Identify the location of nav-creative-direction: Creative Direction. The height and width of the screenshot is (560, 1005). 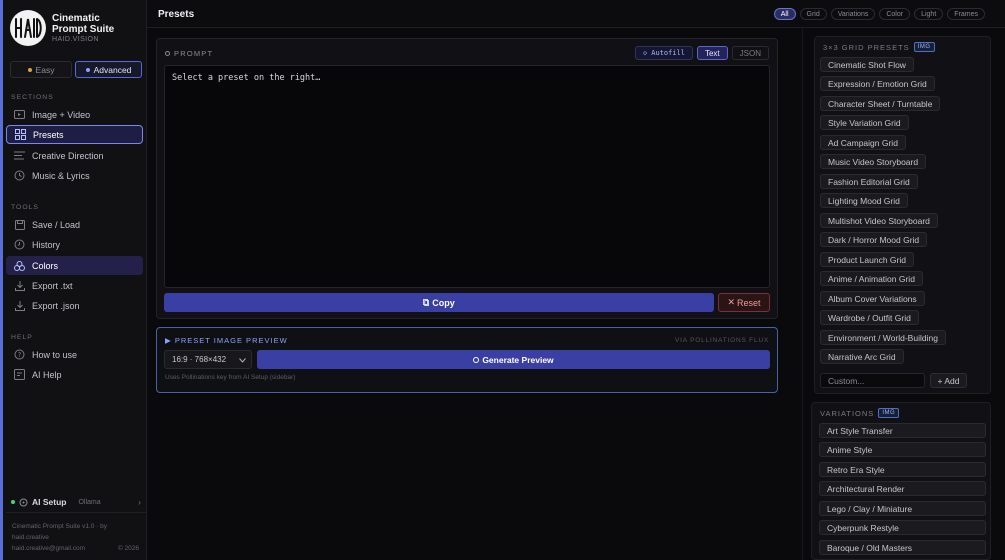
(74, 155).